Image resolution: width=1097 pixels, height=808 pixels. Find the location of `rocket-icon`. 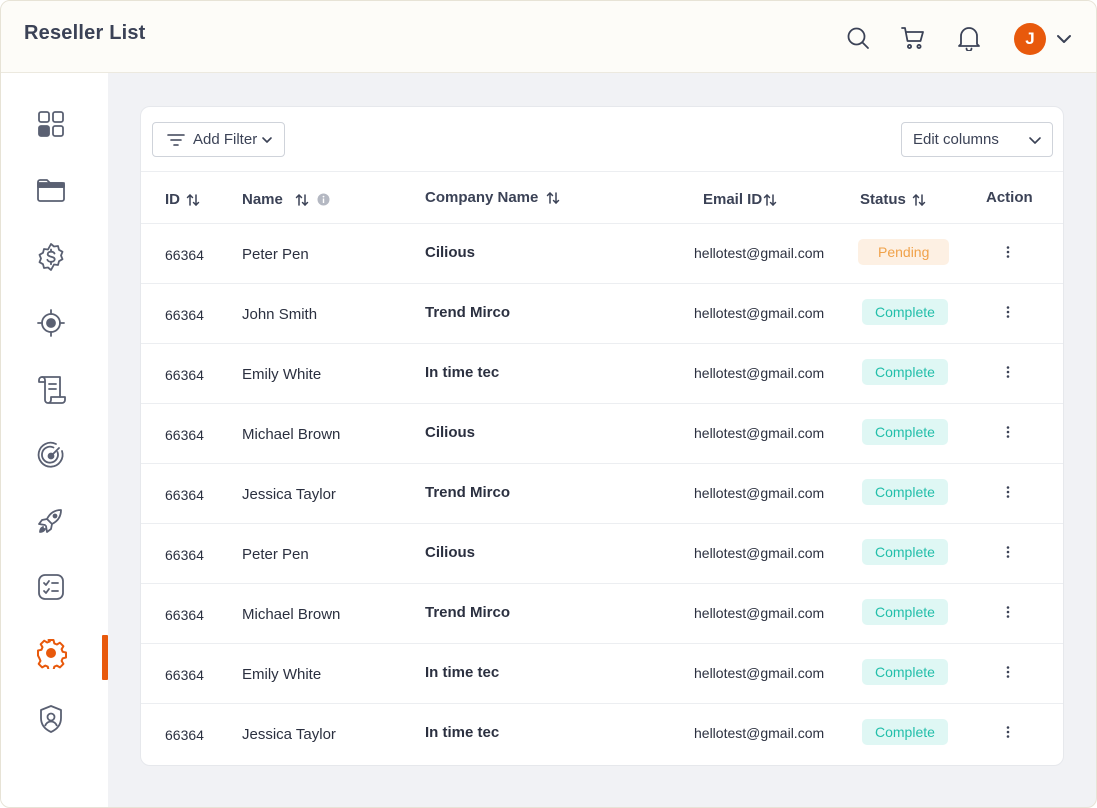

rocket-icon is located at coordinates (51, 523).